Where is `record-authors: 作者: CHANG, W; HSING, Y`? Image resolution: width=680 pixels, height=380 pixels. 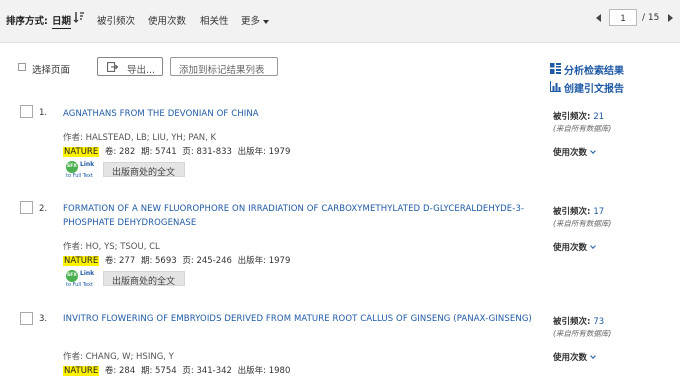
record-authors: 作者: CHANG, W; HSING, Y is located at coordinates (118, 356).